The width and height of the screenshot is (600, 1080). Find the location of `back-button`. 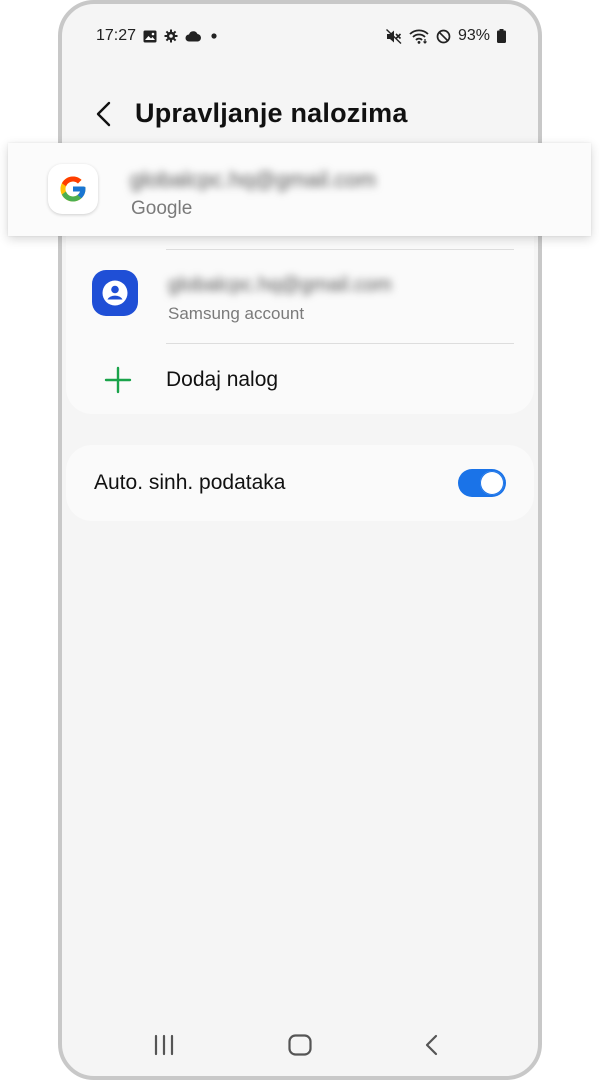

back-button is located at coordinates (104, 114).